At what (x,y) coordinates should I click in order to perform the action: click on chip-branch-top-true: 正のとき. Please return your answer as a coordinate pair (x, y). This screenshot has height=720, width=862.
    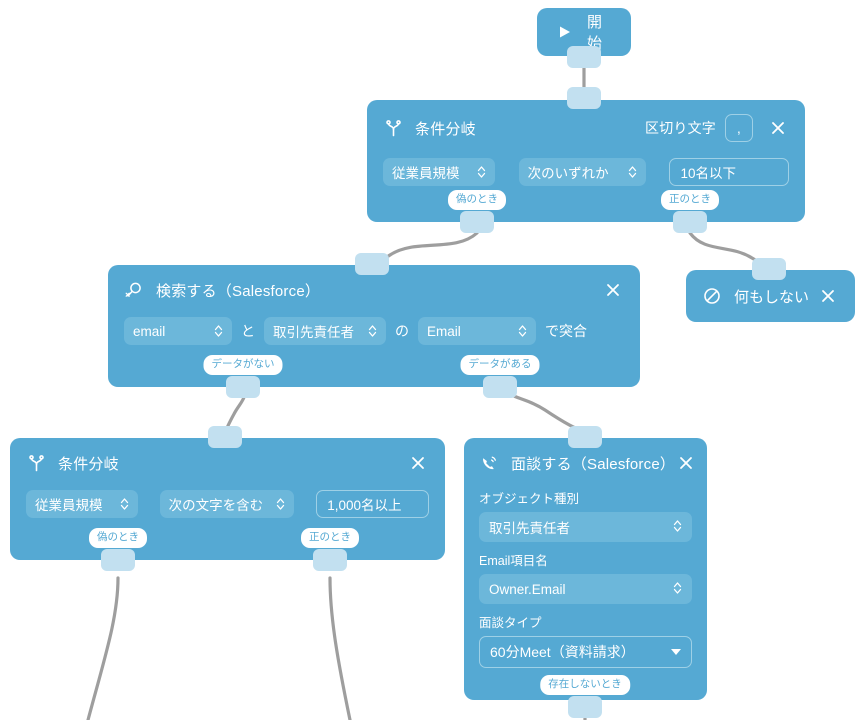
    Looking at the image, I should click on (690, 200).